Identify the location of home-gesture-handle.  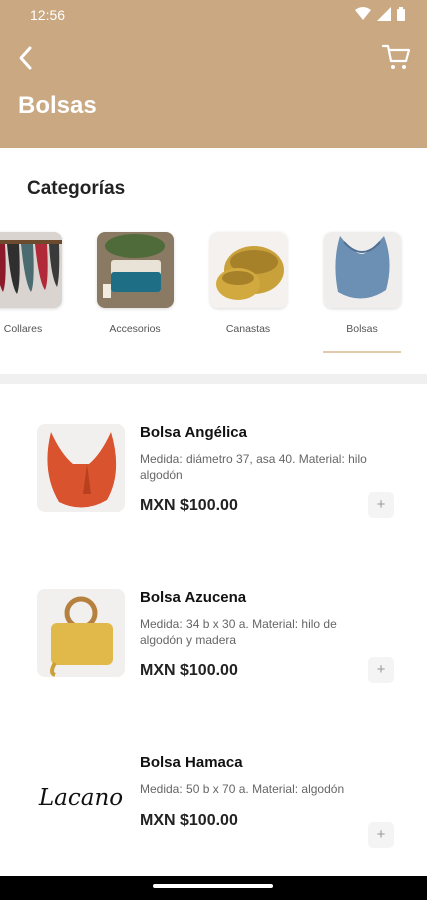
(213, 886).